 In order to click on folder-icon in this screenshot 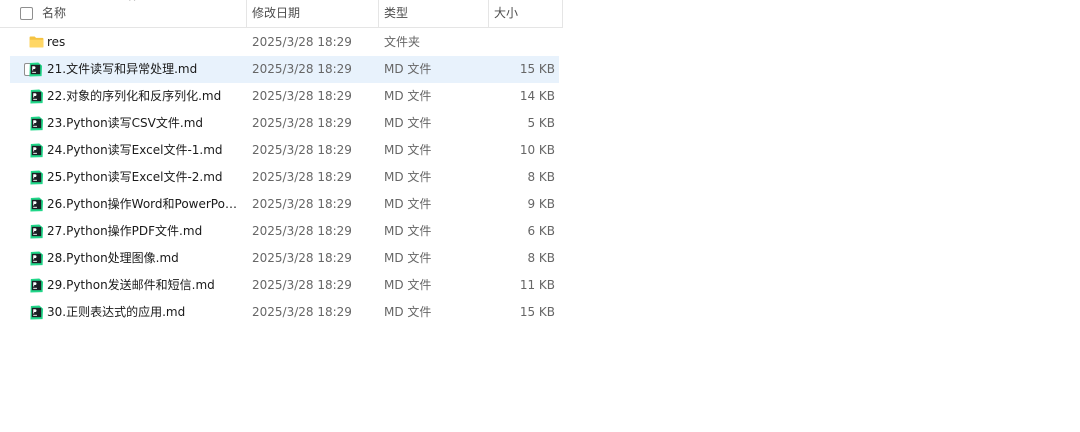, I will do `click(36, 42)`.